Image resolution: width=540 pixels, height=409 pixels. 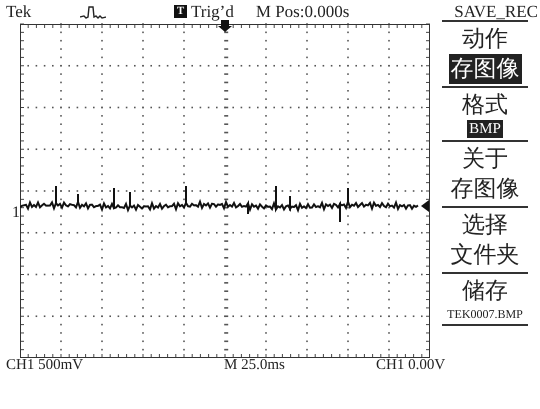 I want to click on volts-per-div: CH1 500mV, so click(x=45, y=365).